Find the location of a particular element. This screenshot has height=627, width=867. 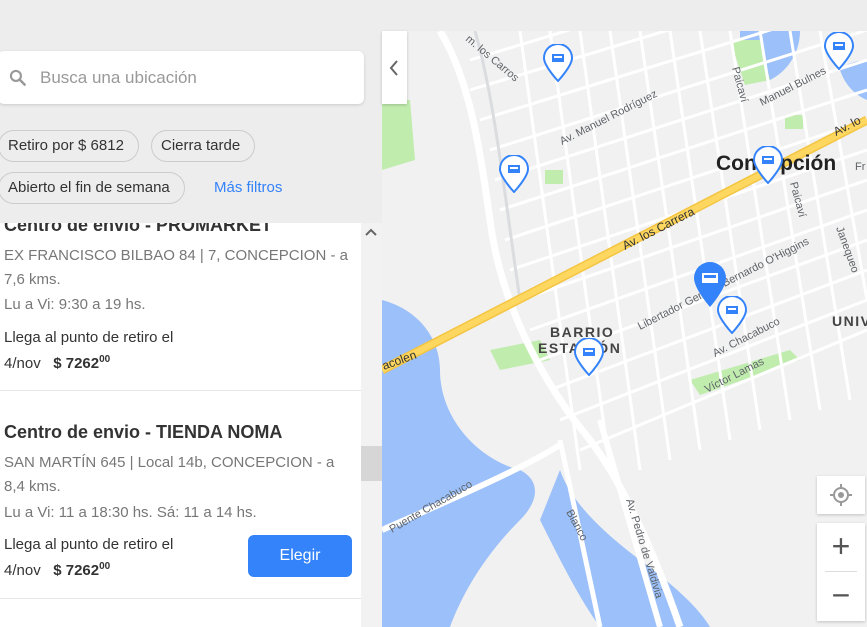

search-input is located at coordinates (190, 78).